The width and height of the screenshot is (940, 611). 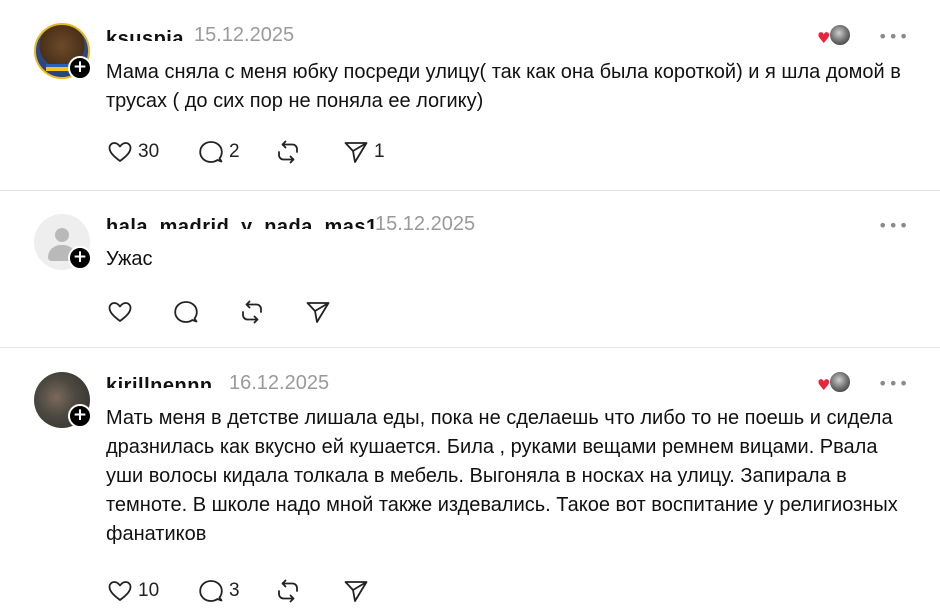 I want to click on like-count: 30, so click(x=149, y=151).